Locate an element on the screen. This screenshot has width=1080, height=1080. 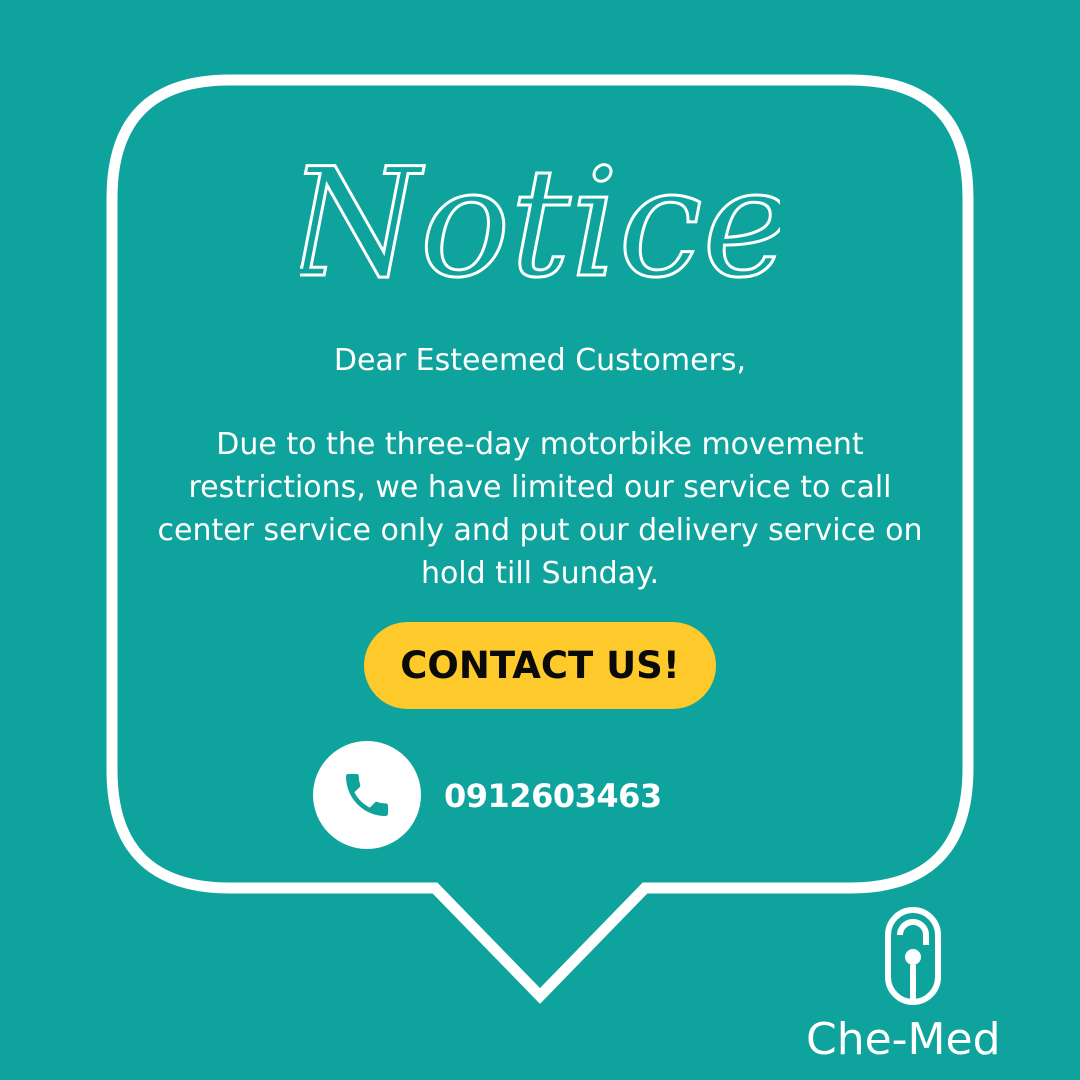
notice-title-script: Notice is located at coordinates (540, 224).